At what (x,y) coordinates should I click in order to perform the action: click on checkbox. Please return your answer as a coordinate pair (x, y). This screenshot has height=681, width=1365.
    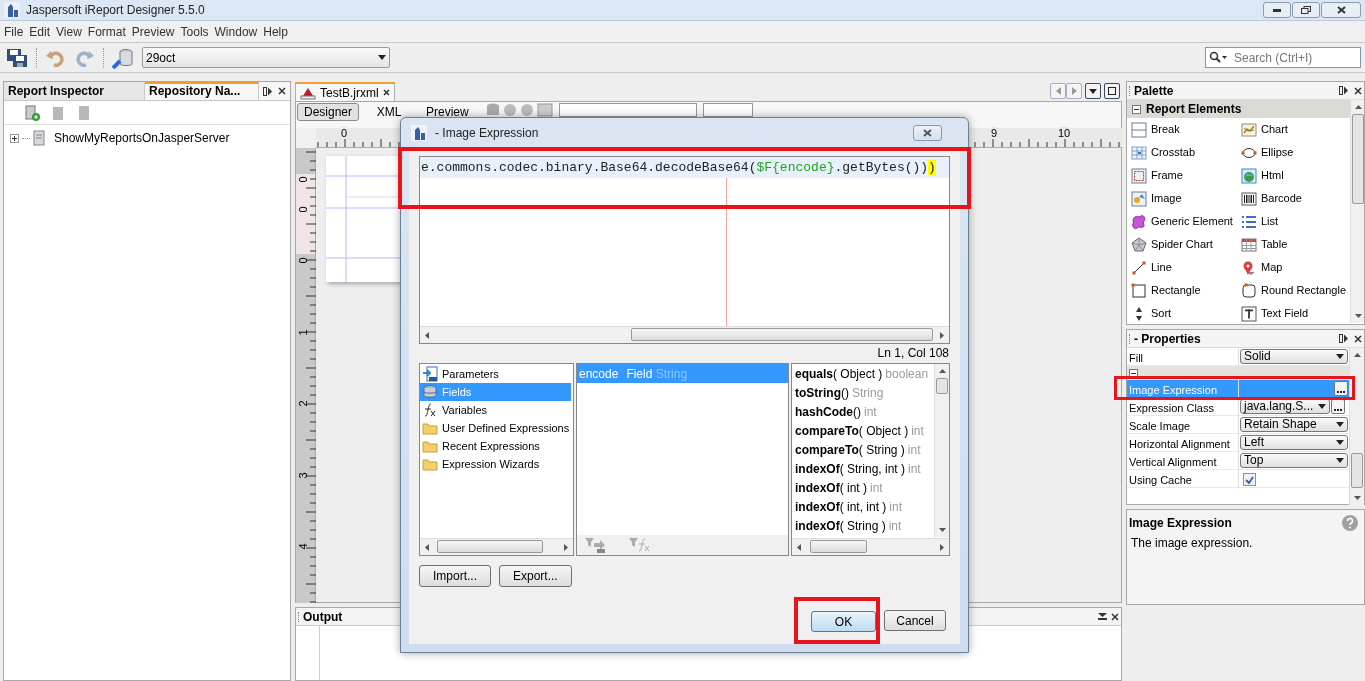
    Looking at the image, I should click on (1249, 479).